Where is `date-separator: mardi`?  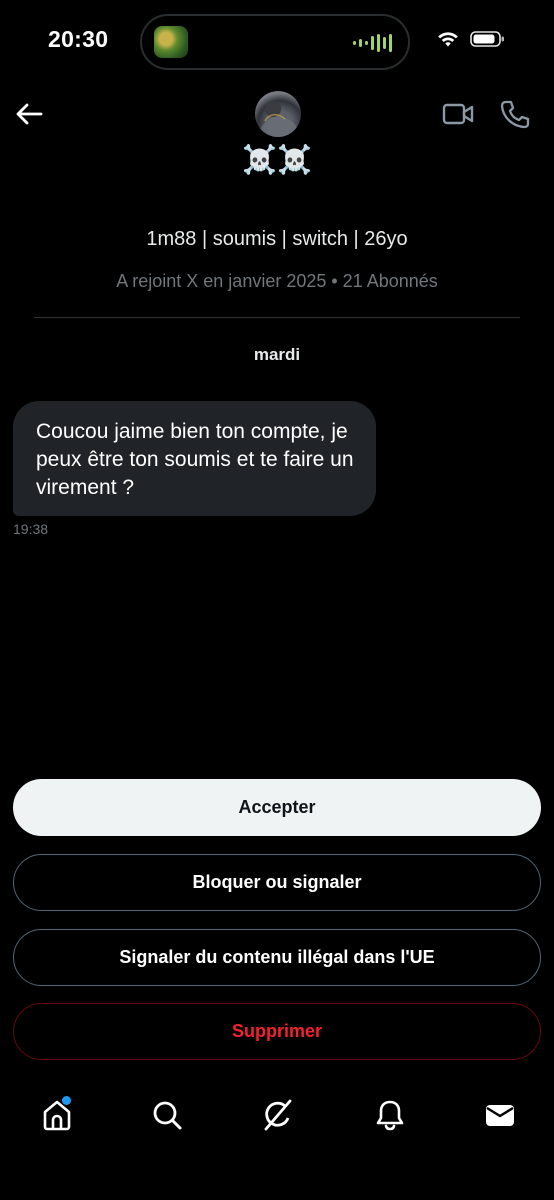 date-separator: mardi is located at coordinates (277, 354).